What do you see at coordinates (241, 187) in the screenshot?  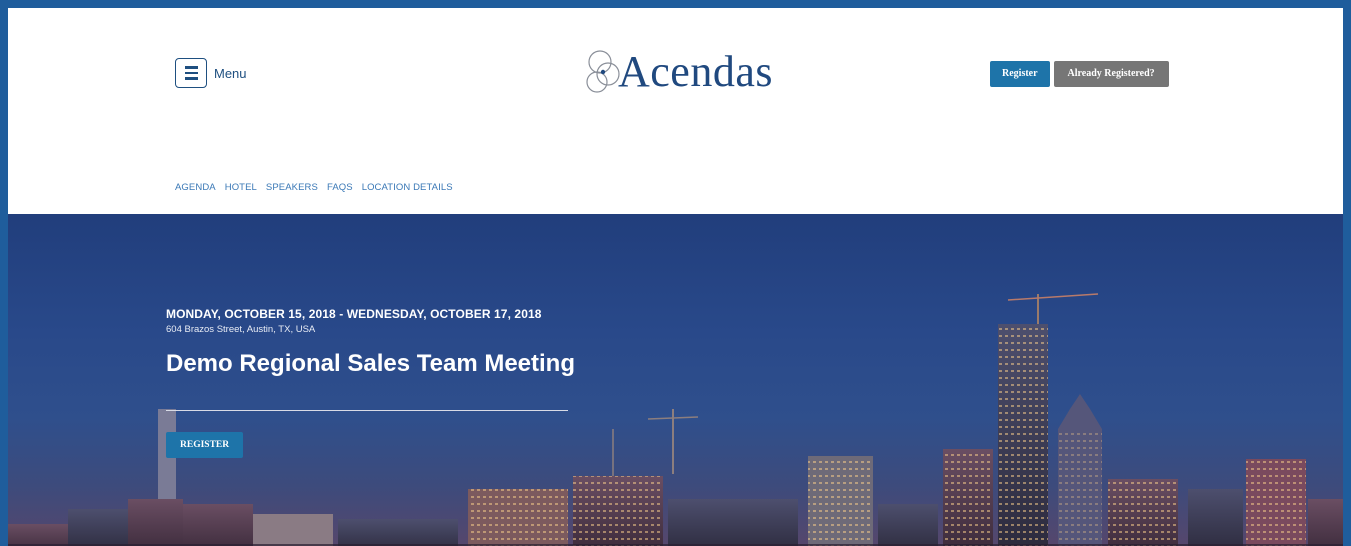 I see `nav-hotel: HOTEL` at bounding box center [241, 187].